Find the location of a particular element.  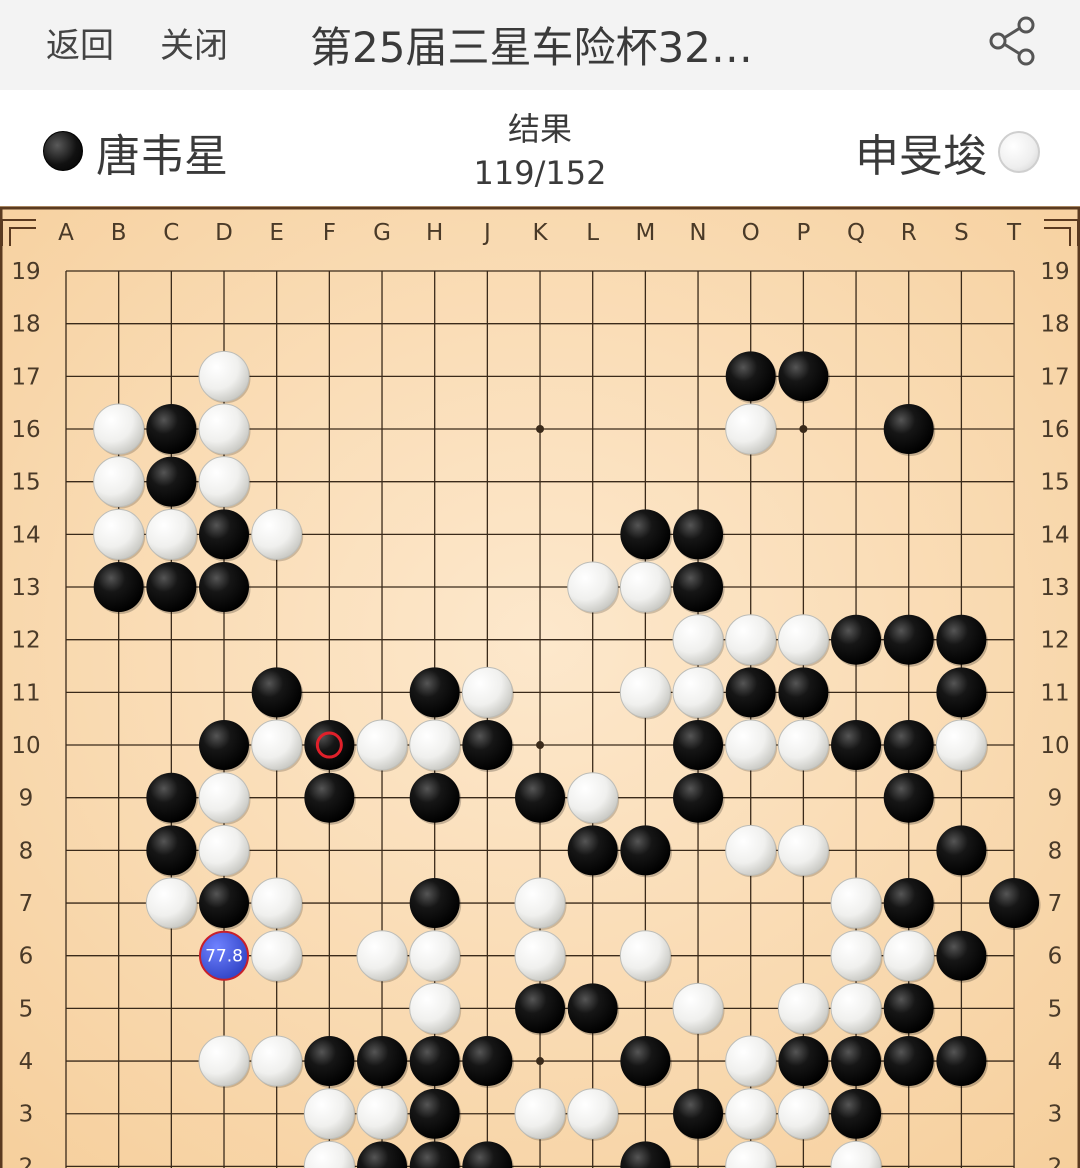

row-label-right: 16 is located at coordinates (1054, 430).